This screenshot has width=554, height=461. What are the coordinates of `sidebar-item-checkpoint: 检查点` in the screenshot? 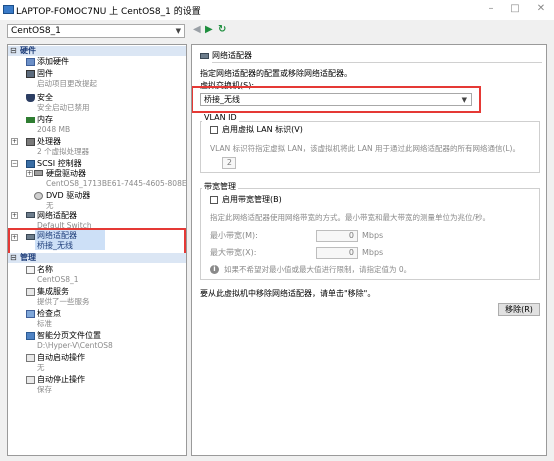 It's located at (49, 314).